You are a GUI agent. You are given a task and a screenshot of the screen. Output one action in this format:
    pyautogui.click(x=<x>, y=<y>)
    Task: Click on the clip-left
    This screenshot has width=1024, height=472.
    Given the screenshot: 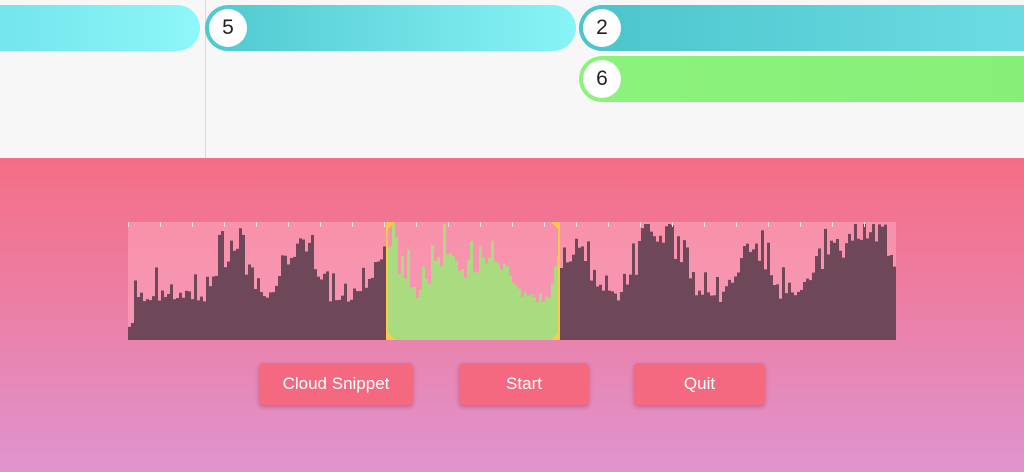 What is the action you would take?
    pyautogui.click(x=100, y=28)
    